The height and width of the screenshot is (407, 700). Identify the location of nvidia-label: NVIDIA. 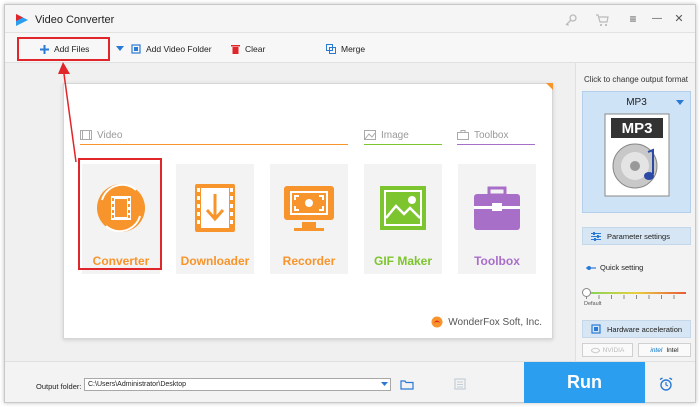
(613, 350).